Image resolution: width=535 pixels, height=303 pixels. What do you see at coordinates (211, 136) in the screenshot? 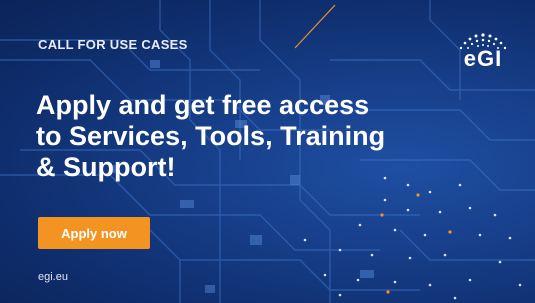
I see `headline-line-2: to Services, Tools, Training` at bounding box center [211, 136].